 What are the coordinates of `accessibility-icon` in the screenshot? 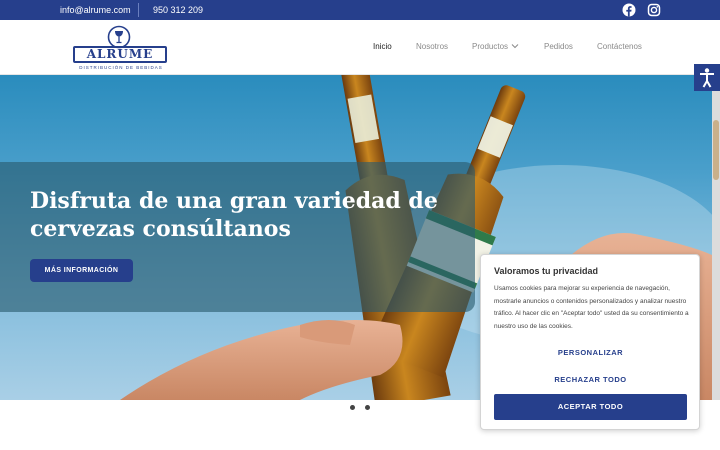 It's located at (707, 78).